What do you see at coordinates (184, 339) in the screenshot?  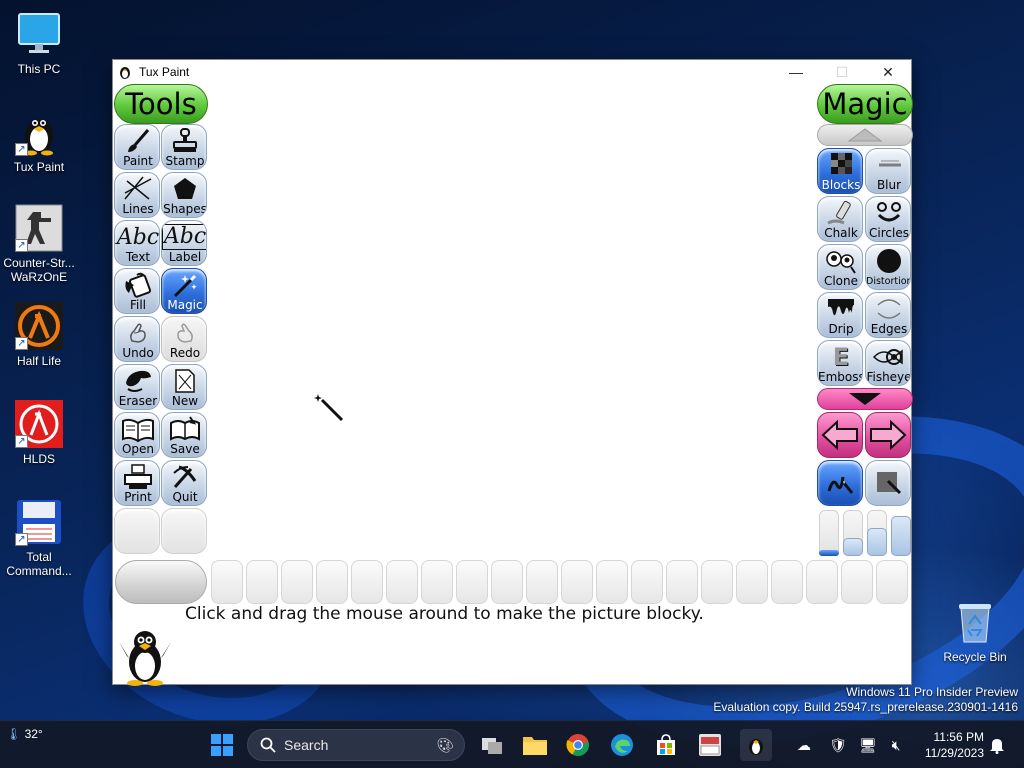 I see `tool-redo-button: Redo` at bounding box center [184, 339].